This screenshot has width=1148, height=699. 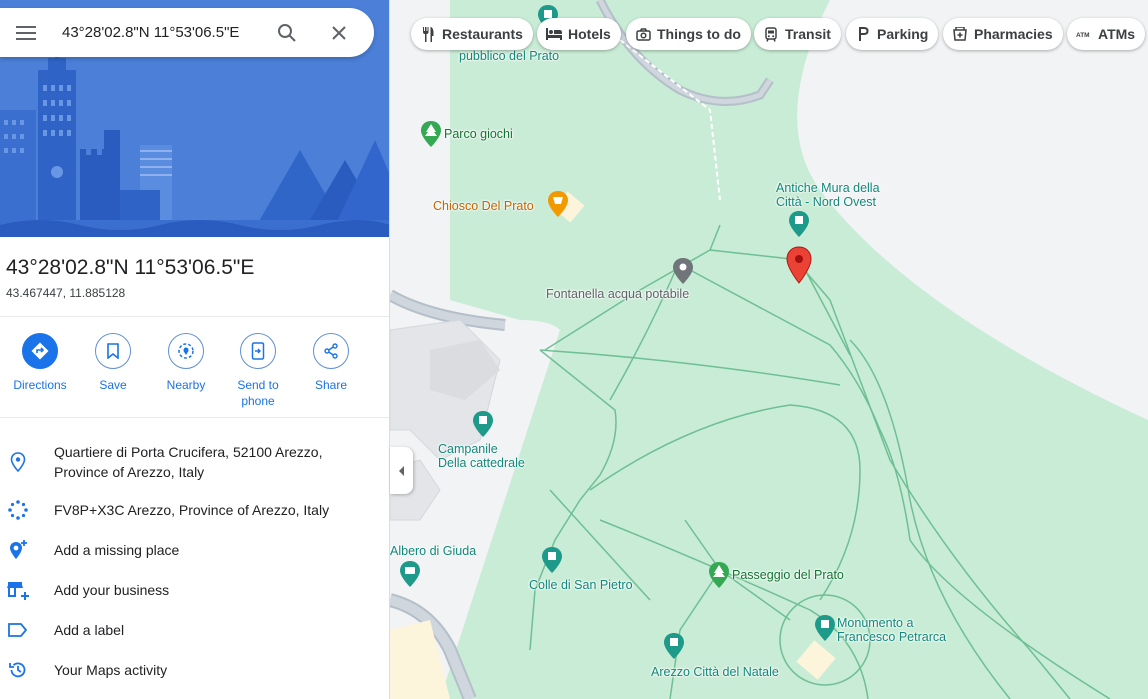 I want to click on add-missing-place-text: Add a missing place, so click(x=117, y=550).